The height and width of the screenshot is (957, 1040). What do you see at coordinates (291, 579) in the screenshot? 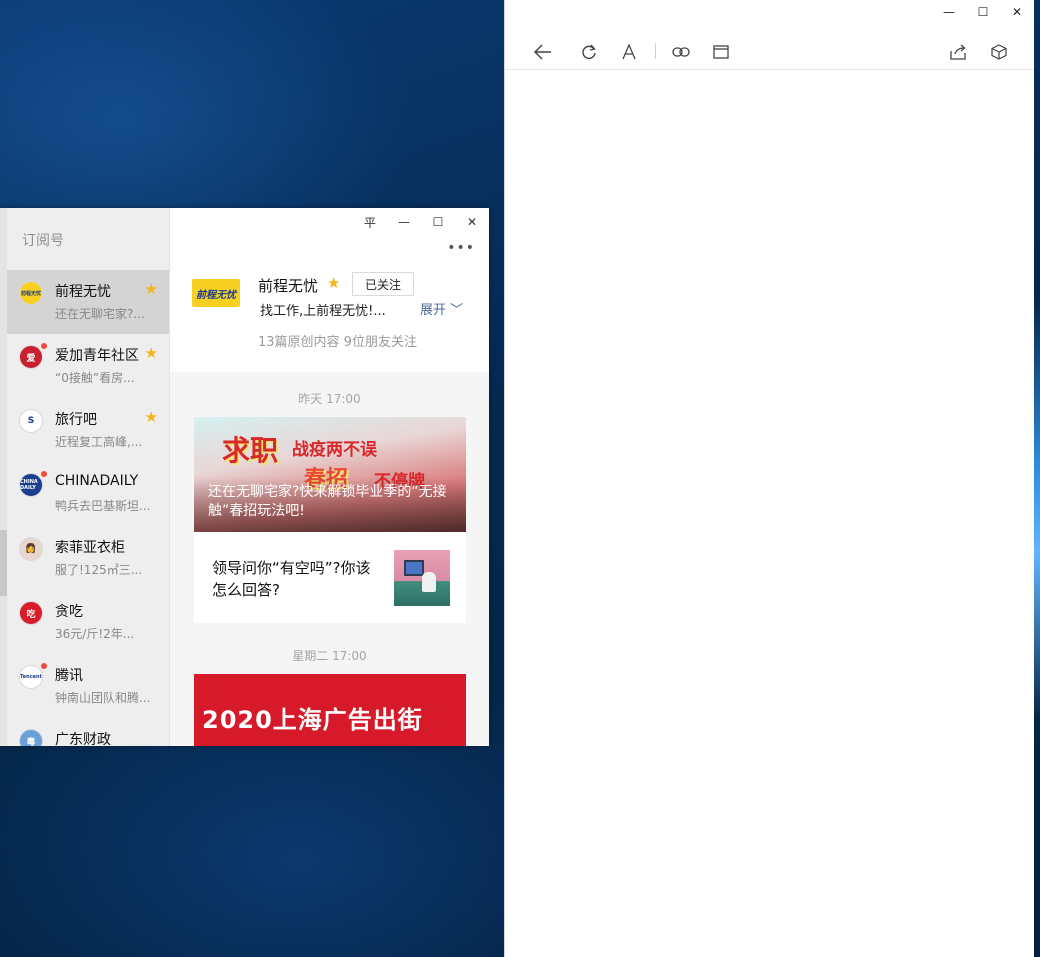
I see `sub-article-title: 领导问你“有空吗”?你该怎么回答?` at bounding box center [291, 579].